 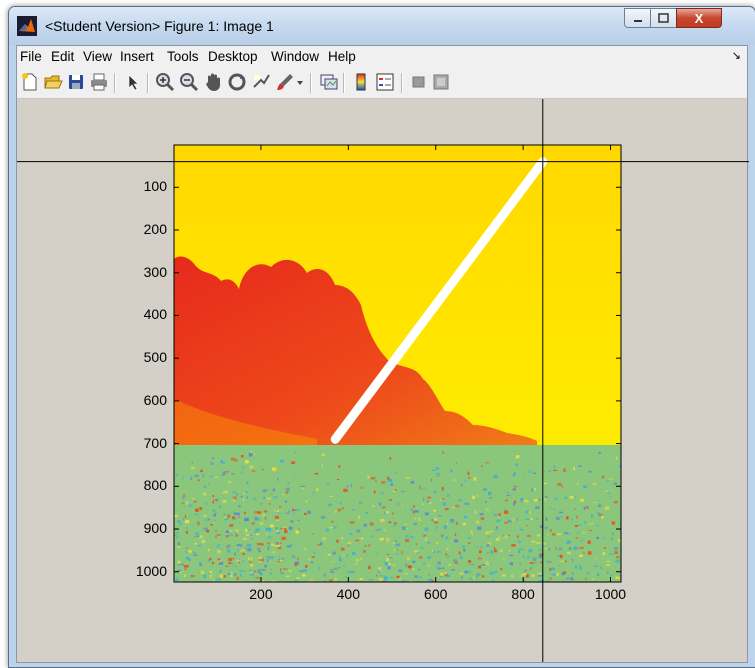 I want to click on menu-window: Window, so click(x=295, y=56).